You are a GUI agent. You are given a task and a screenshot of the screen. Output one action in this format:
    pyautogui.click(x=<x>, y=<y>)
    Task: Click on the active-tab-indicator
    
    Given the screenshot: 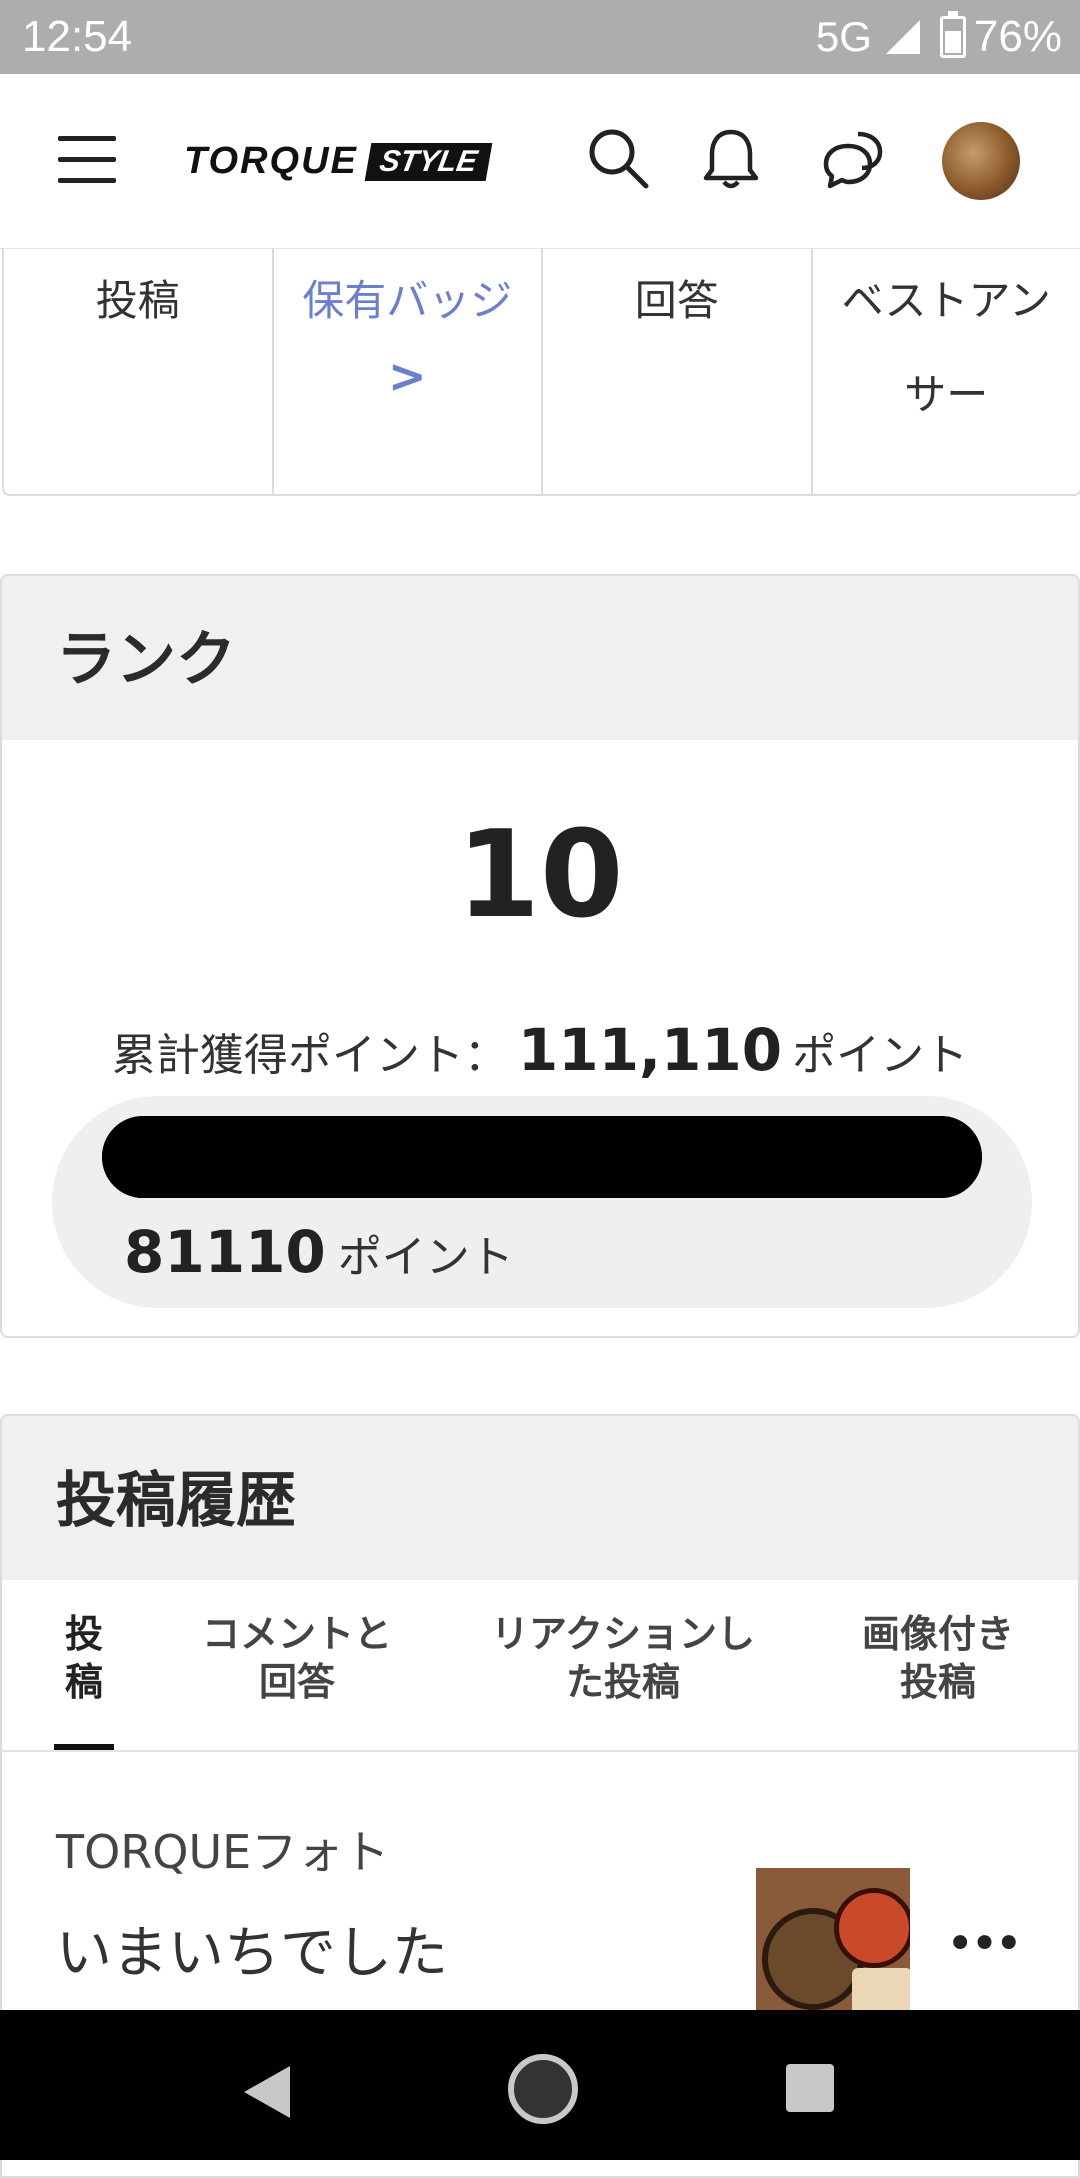 What is the action you would take?
    pyautogui.click(x=84, y=1747)
    